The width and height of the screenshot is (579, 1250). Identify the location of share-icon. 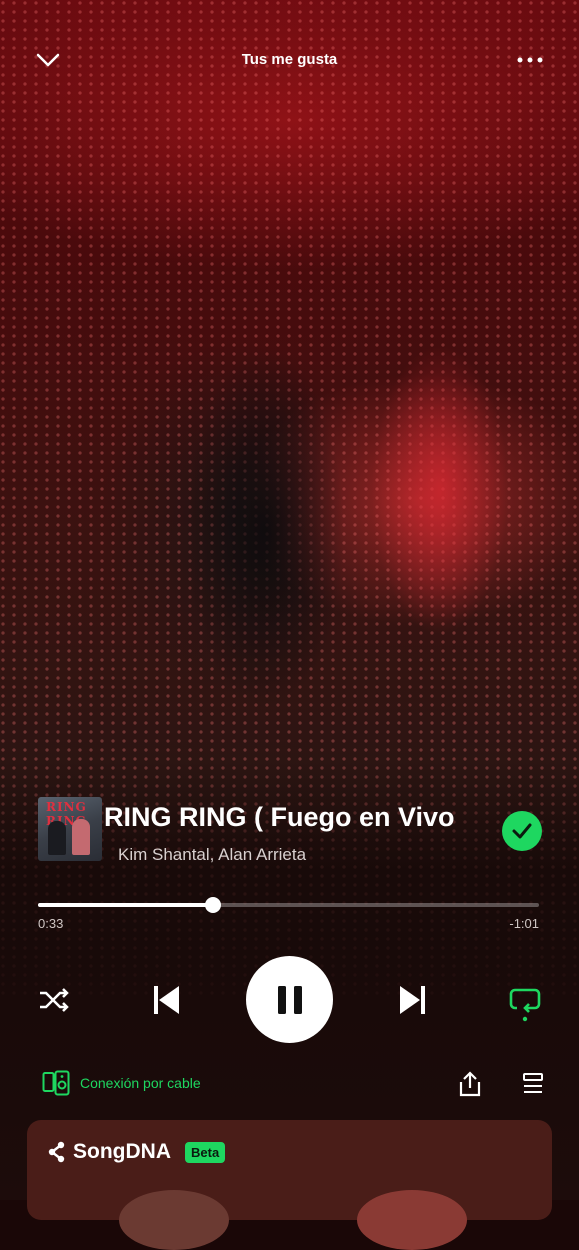
(470, 1084).